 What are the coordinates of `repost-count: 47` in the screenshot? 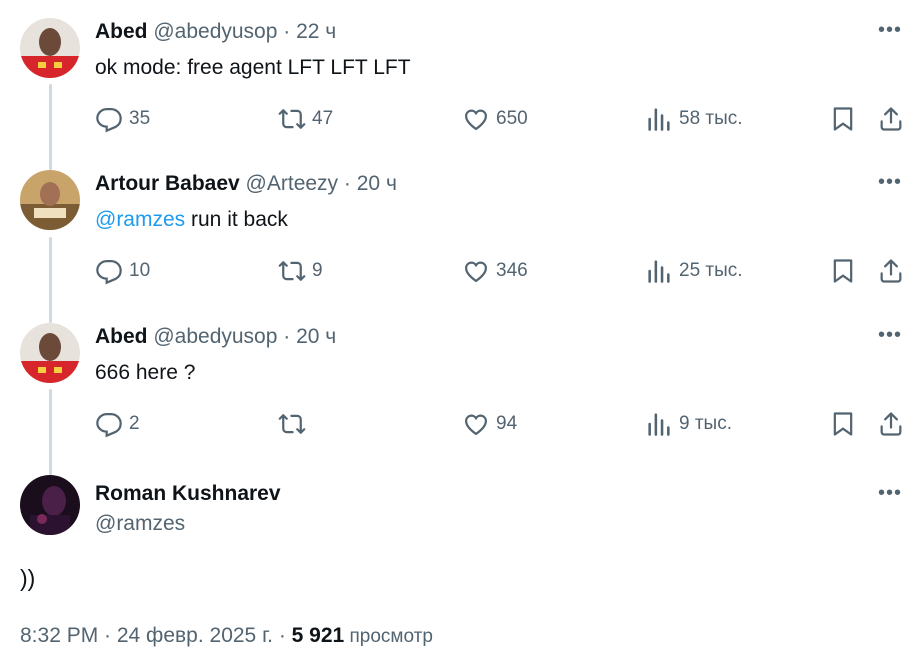 It's located at (323, 118).